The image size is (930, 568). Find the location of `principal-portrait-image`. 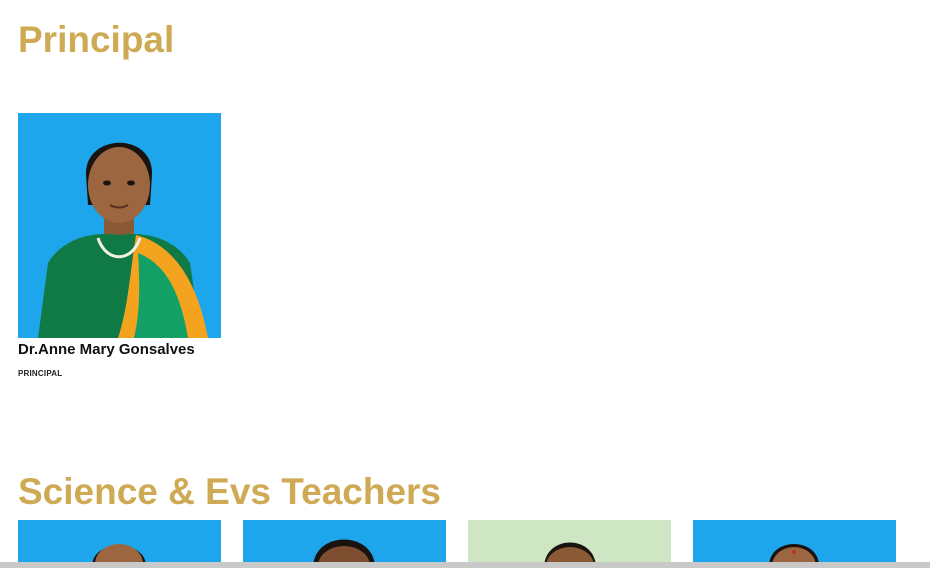

principal-portrait-image is located at coordinates (119, 225).